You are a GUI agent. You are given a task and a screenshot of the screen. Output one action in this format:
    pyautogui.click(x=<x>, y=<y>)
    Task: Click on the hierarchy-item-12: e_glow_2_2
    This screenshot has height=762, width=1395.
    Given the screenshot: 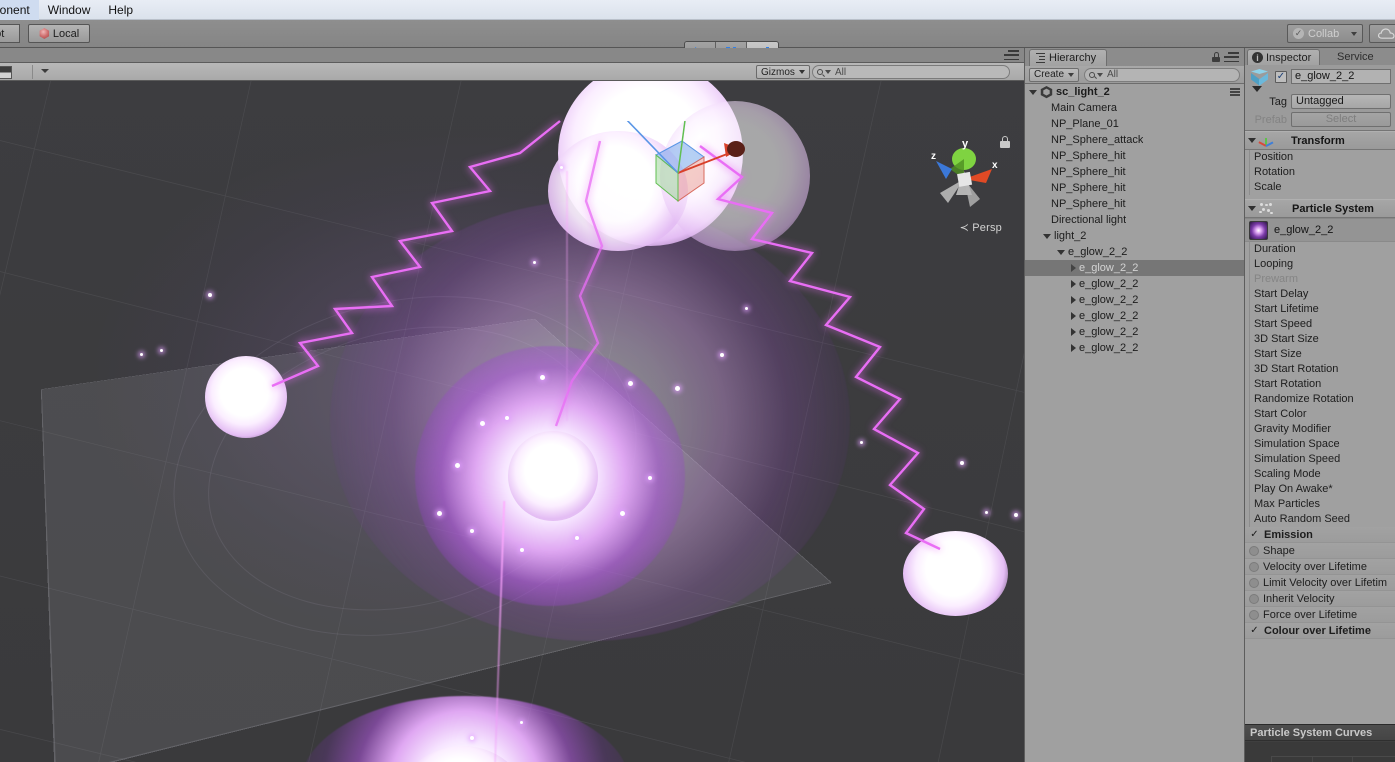 What is the action you would take?
    pyautogui.click(x=1134, y=284)
    